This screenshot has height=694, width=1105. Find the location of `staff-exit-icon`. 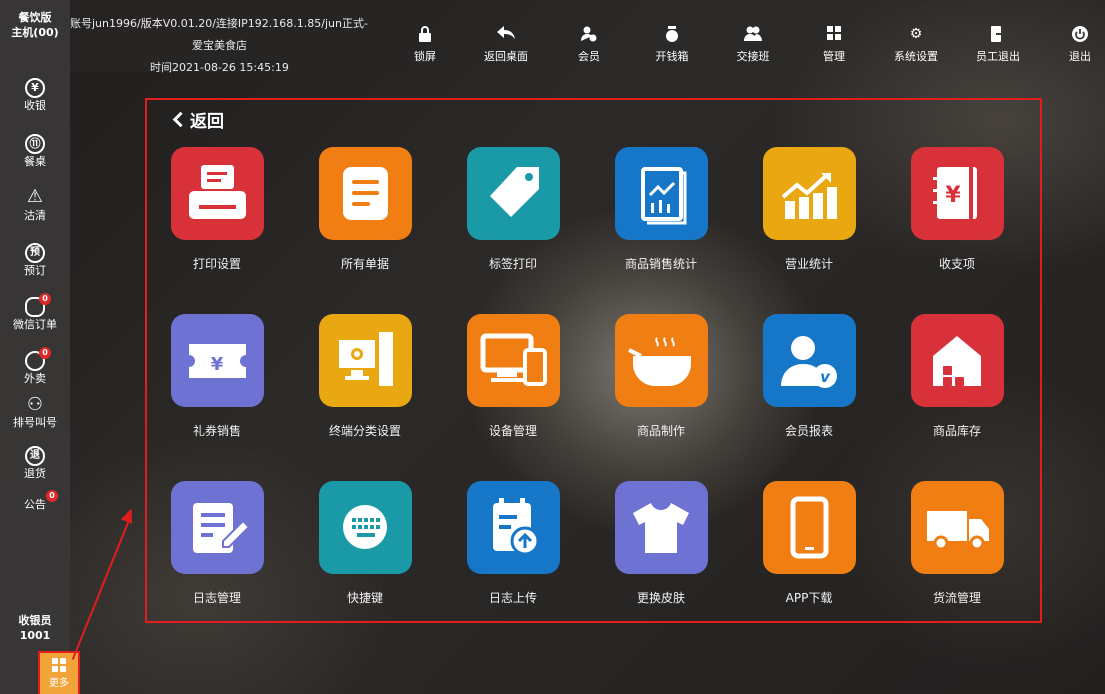

staff-exit-icon is located at coordinates (998, 34).